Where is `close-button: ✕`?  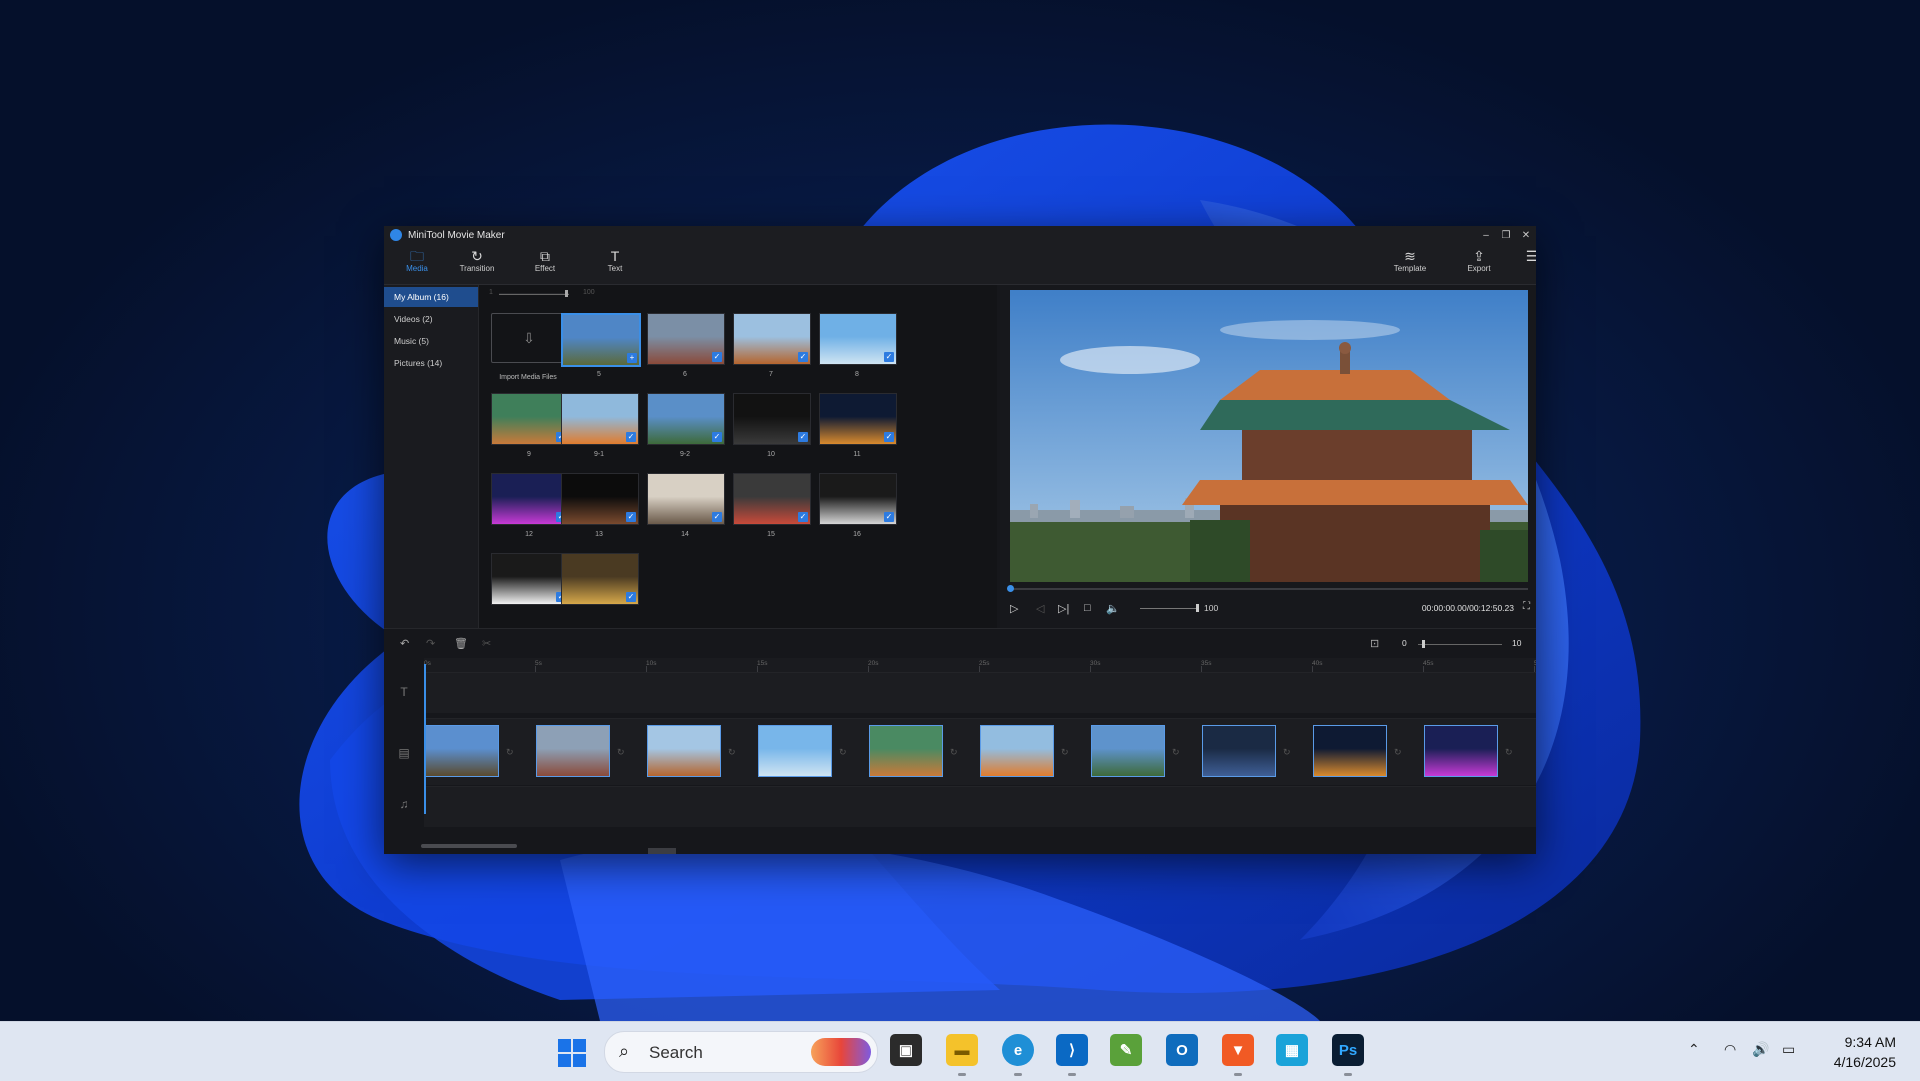
close-button: ✕ is located at coordinates (1526, 235).